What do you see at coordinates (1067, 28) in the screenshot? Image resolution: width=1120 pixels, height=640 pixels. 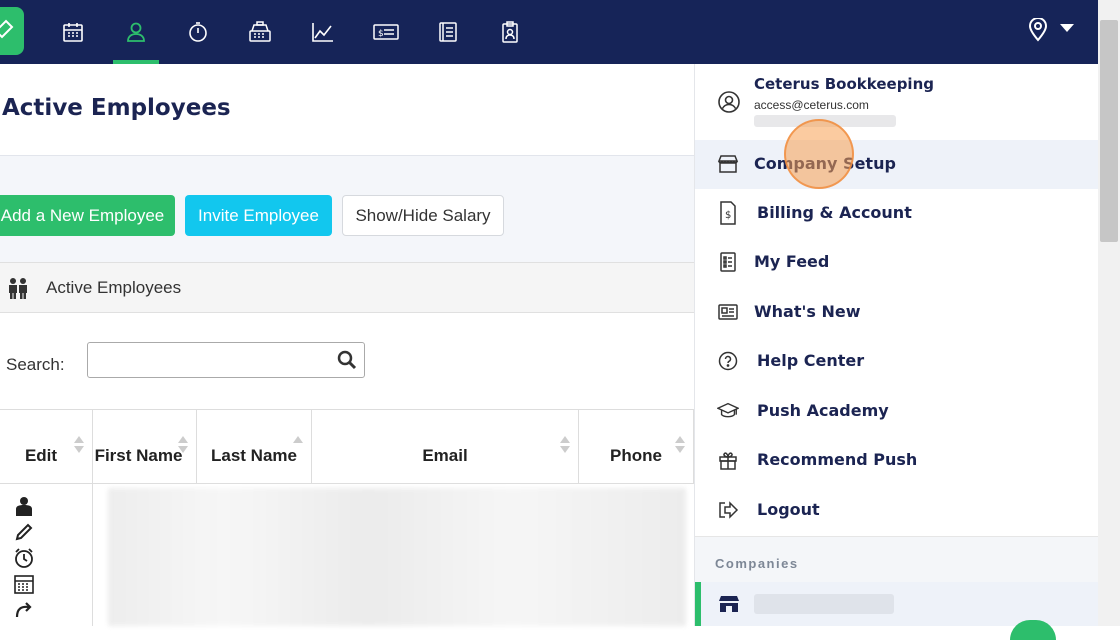 I see `chevron-down-icon` at bounding box center [1067, 28].